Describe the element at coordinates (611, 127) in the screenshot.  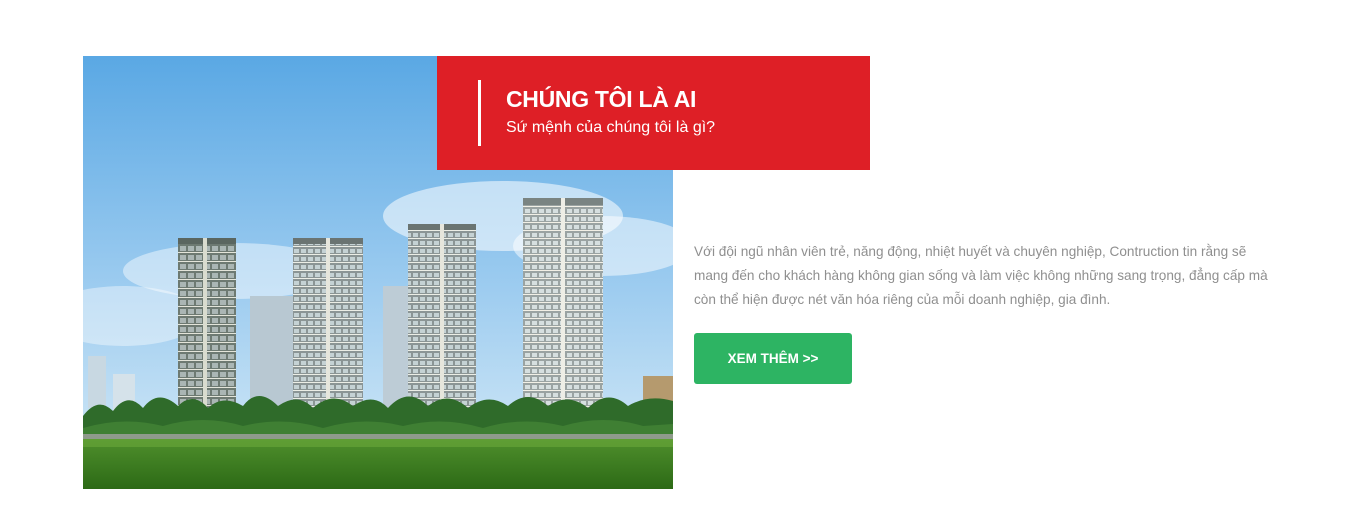
I see `section-subtitle: Sứ mệnh của chúng tôi là gì?` at that location.